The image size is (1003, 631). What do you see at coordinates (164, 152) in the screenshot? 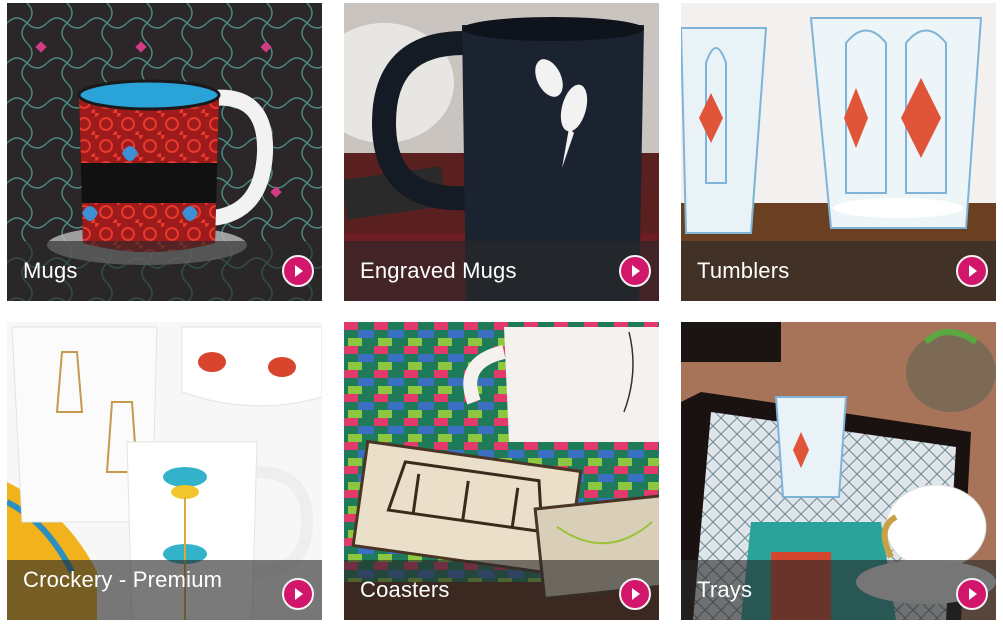
I see `category-tile-mugs: Mugs` at bounding box center [164, 152].